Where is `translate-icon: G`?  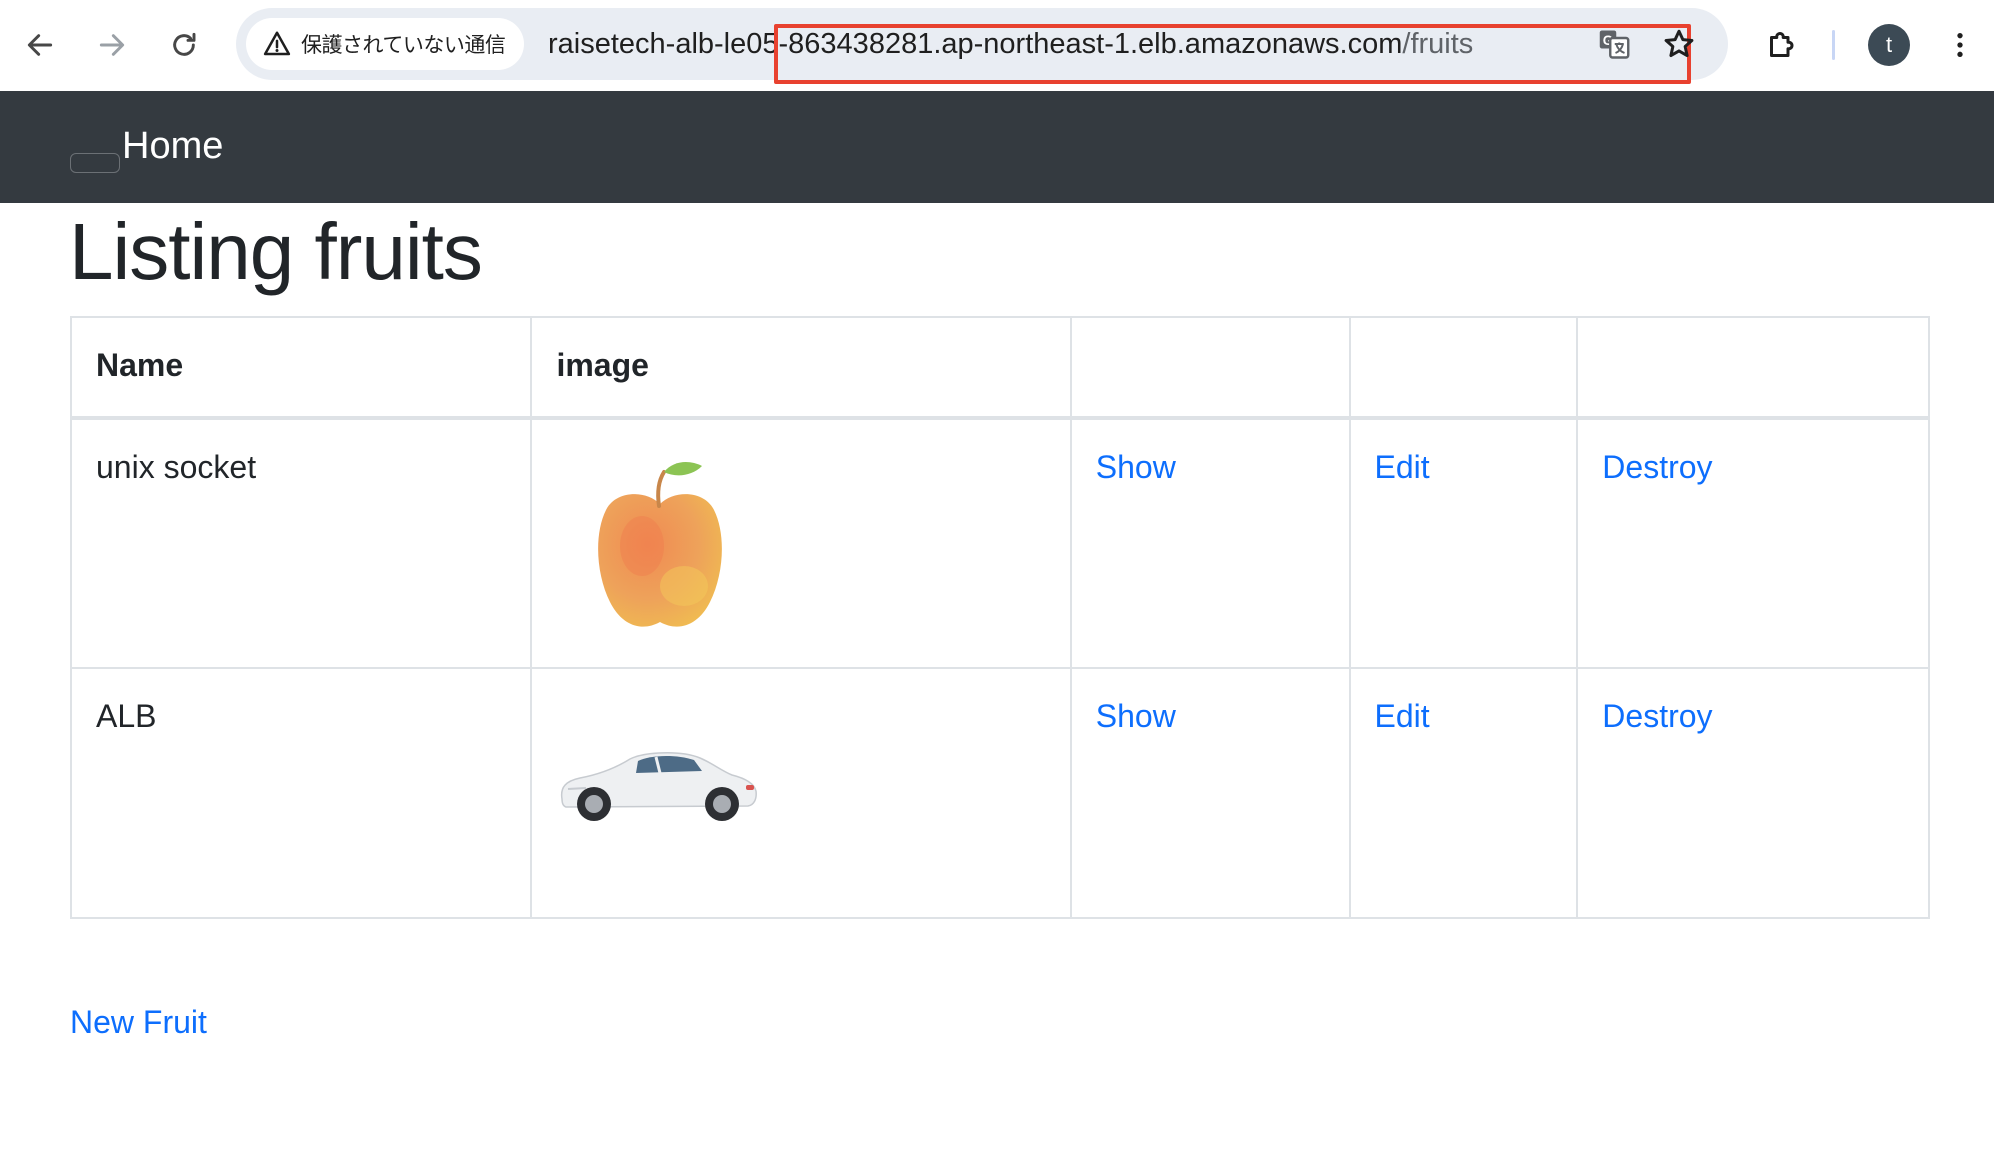
translate-icon: G is located at coordinates (1614, 44).